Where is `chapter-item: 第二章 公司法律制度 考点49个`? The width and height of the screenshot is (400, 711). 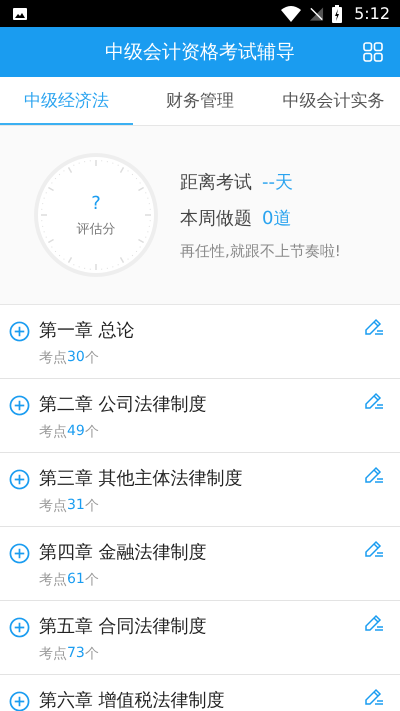
chapter-item: 第二章 公司法律制度 考点49个 is located at coordinates (200, 416).